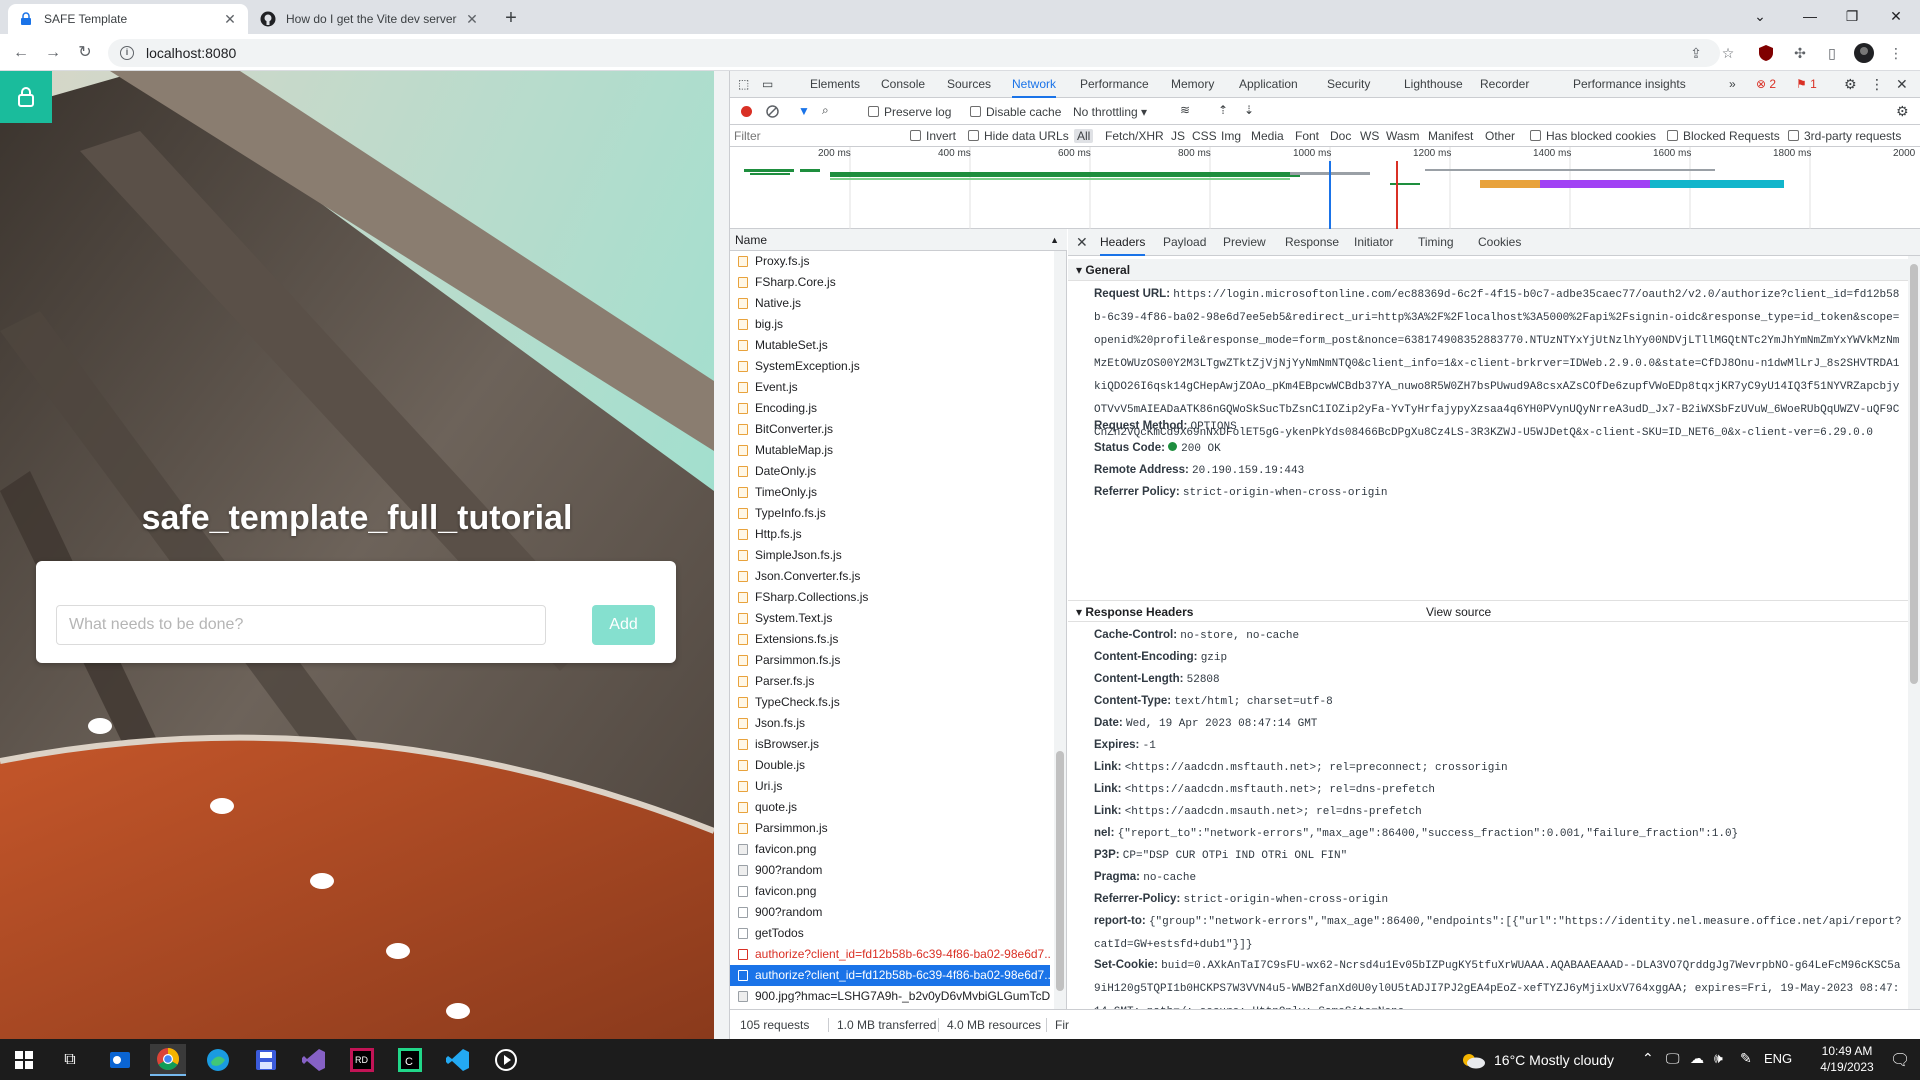  Describe the element at coordinates (1134, 136) in the screenshot. I see `filter-type-fetch-xhr: Fetch/XHR` at that location.